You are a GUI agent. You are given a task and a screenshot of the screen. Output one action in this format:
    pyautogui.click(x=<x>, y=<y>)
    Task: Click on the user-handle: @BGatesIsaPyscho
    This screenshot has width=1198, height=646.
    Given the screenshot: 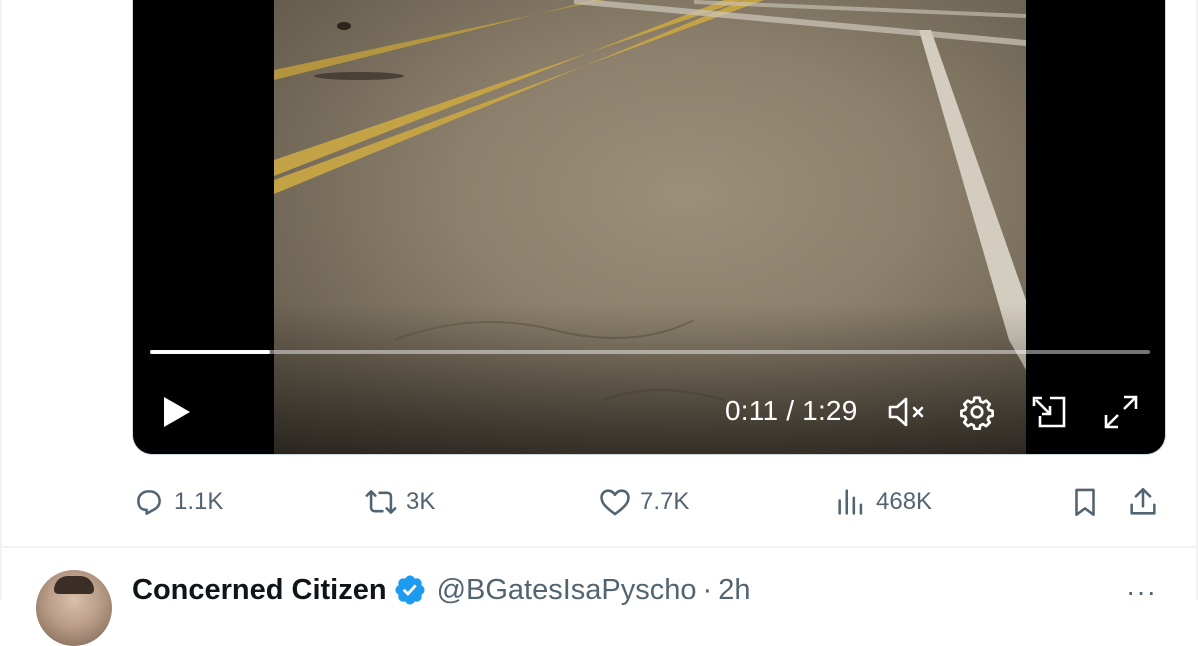 What is the action you would take?
    pyautogui.click(x=567, y=590)
    